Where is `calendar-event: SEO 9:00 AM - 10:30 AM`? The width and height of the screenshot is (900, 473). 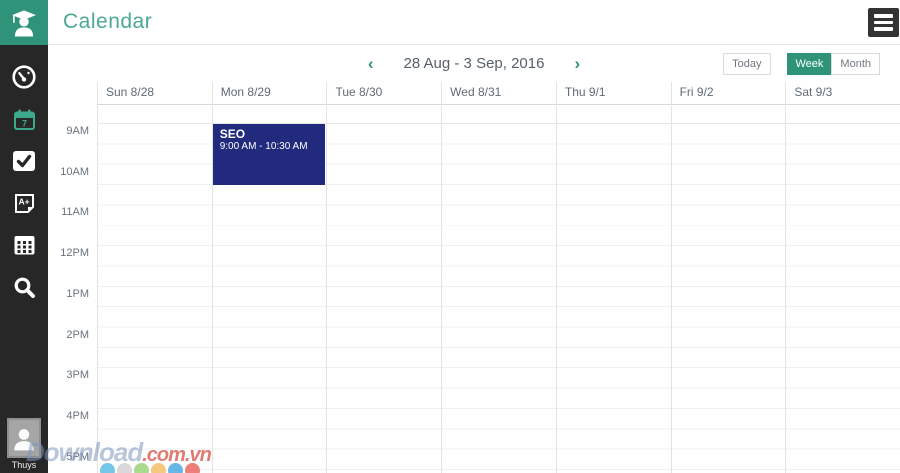
calendar-event: SEO 9:00 AM - 10:30 AM is located at coordinates (269, 155).